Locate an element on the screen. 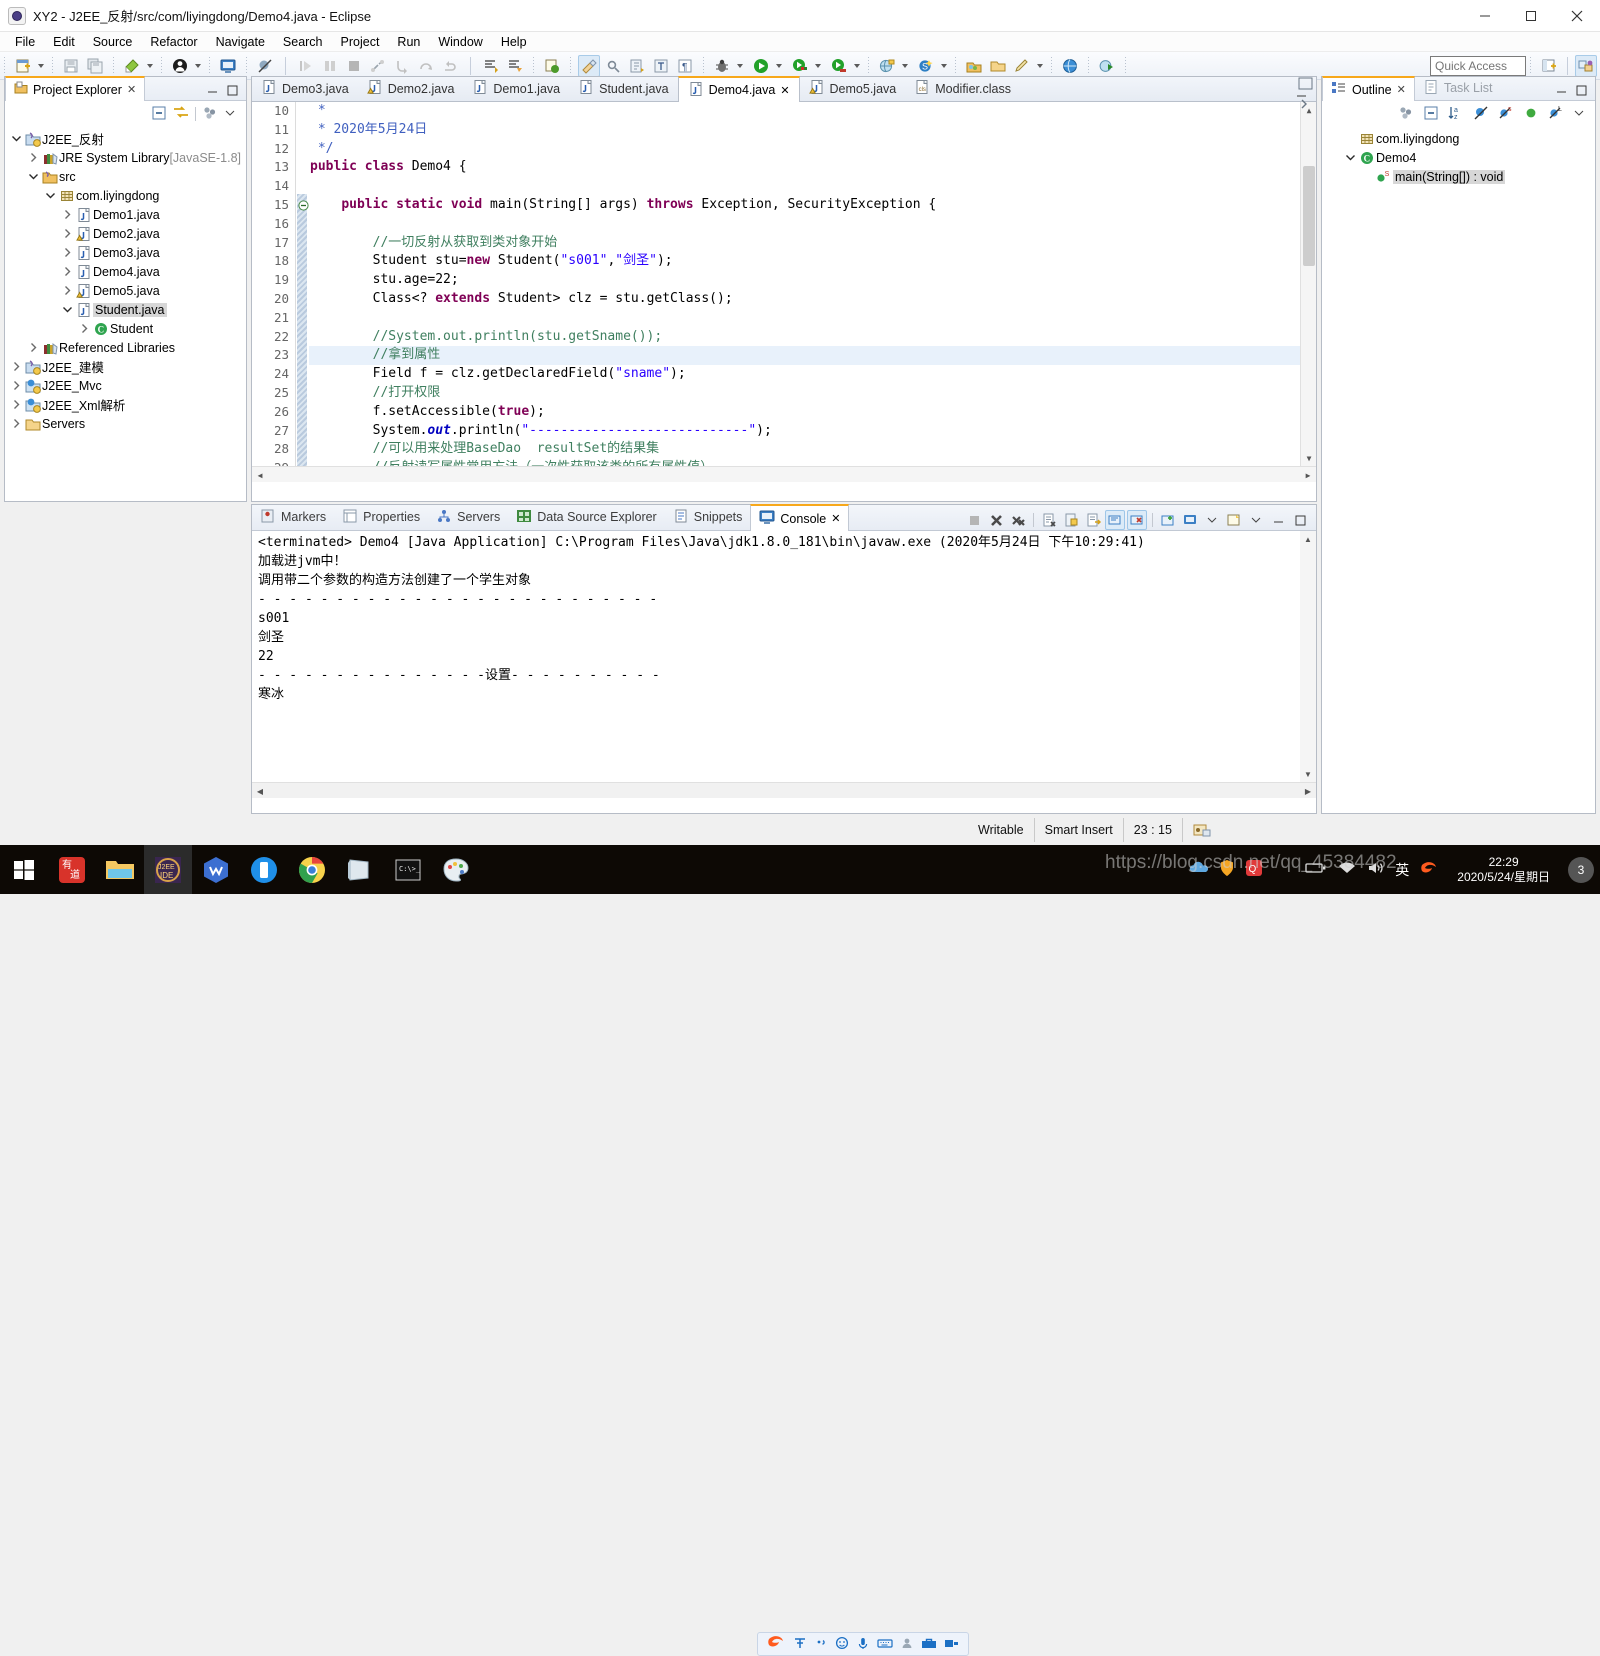 Image resolution: width=1600 pixels, height=1656 pixels. new-server-icon is located at coordinates (887, 66).